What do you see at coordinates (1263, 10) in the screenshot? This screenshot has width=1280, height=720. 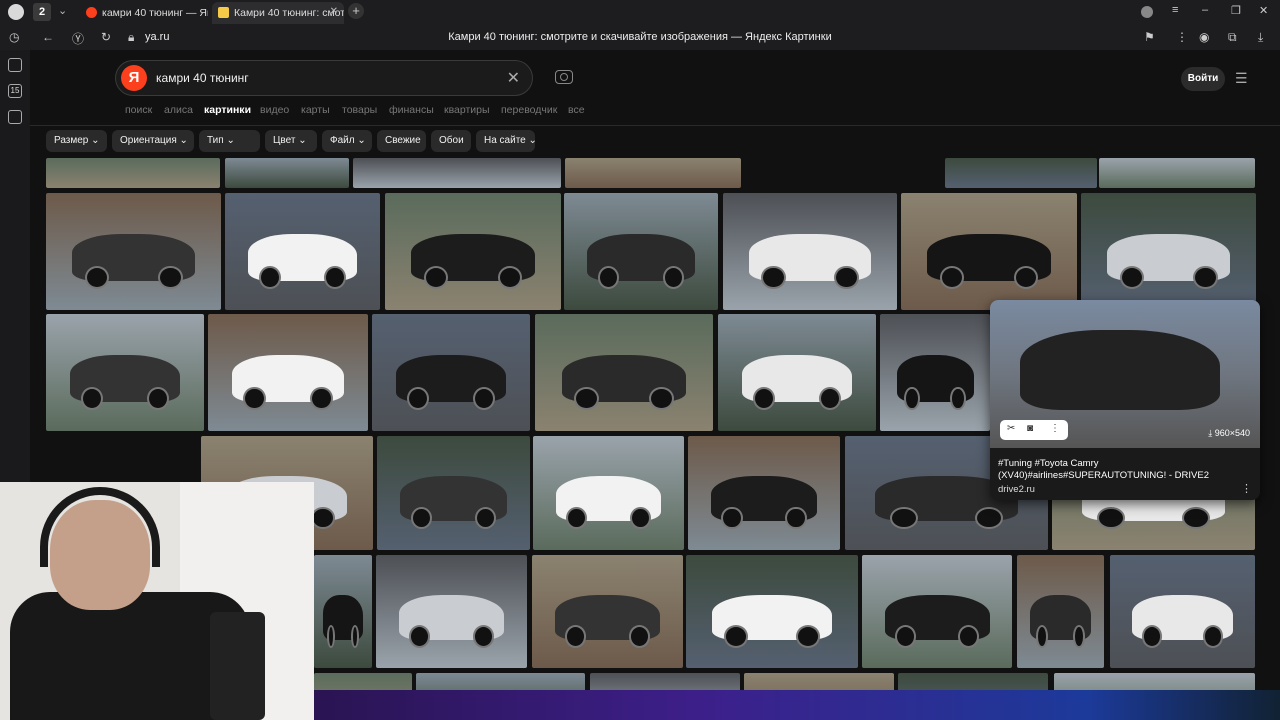 I see `close-window-icon: ✕` at bounding box center [1263, 10].